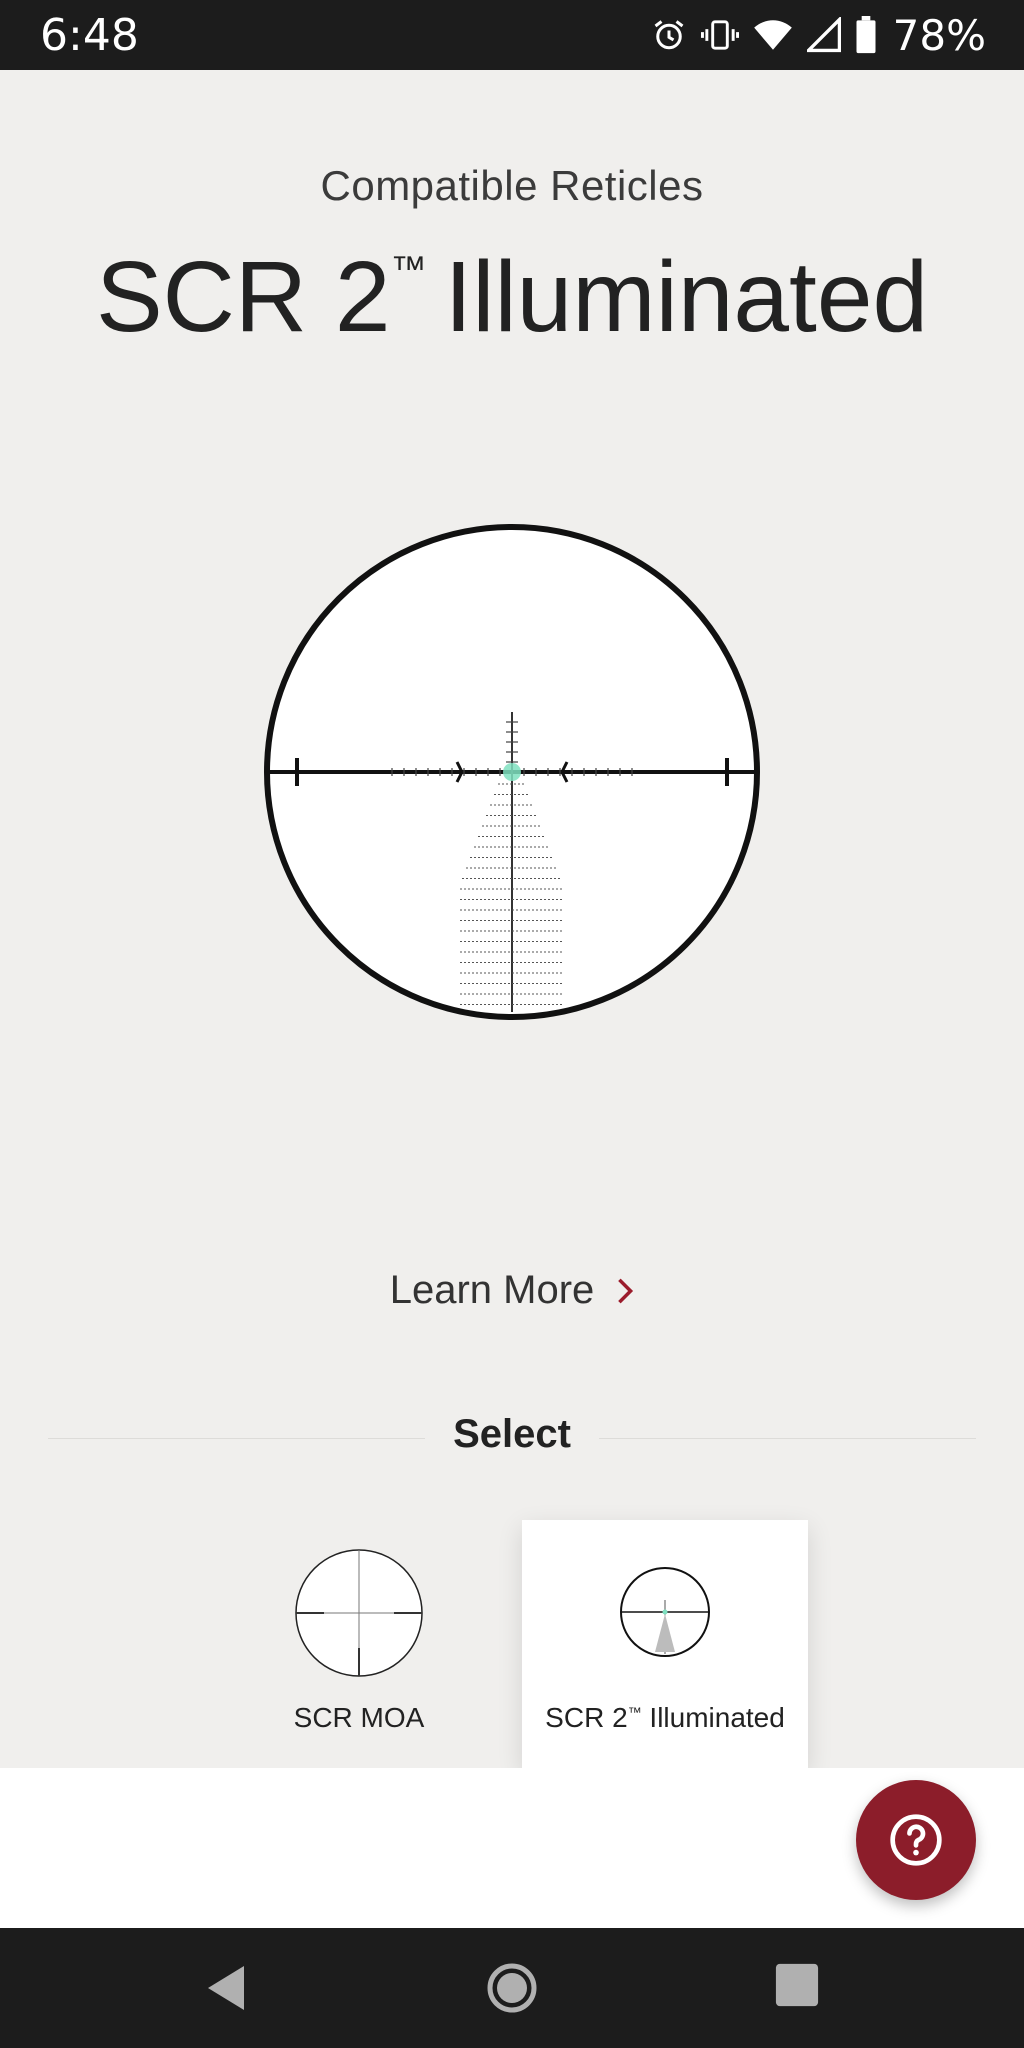 This screenshot has width=1024, height=2048. I want to click on back-icon, so click(226, 1988).